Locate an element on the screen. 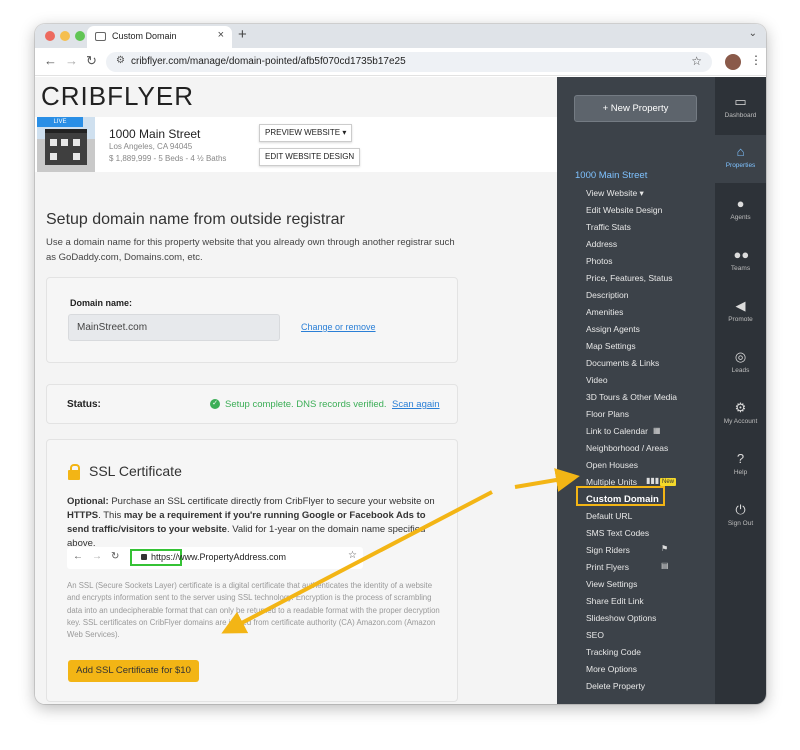  https-example-image: ← → ↻ https://www.PropertyAddress.com ☆ is located at coordinates (215, 558).